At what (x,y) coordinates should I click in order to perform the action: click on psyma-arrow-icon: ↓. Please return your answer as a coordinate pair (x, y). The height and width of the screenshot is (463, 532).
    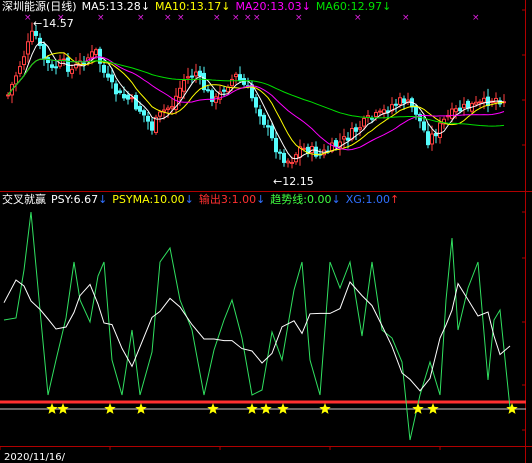
    Looking at the image, I should click on (189, 199).